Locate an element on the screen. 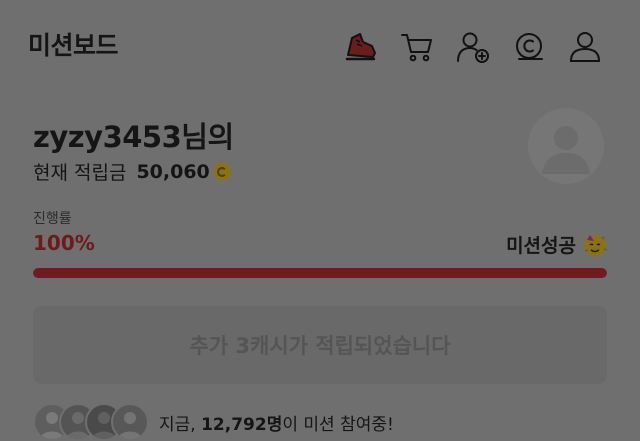 This screenshot has height=441, width=640. balance-label: 현재 적립금 is located at coordinates (80, 173).